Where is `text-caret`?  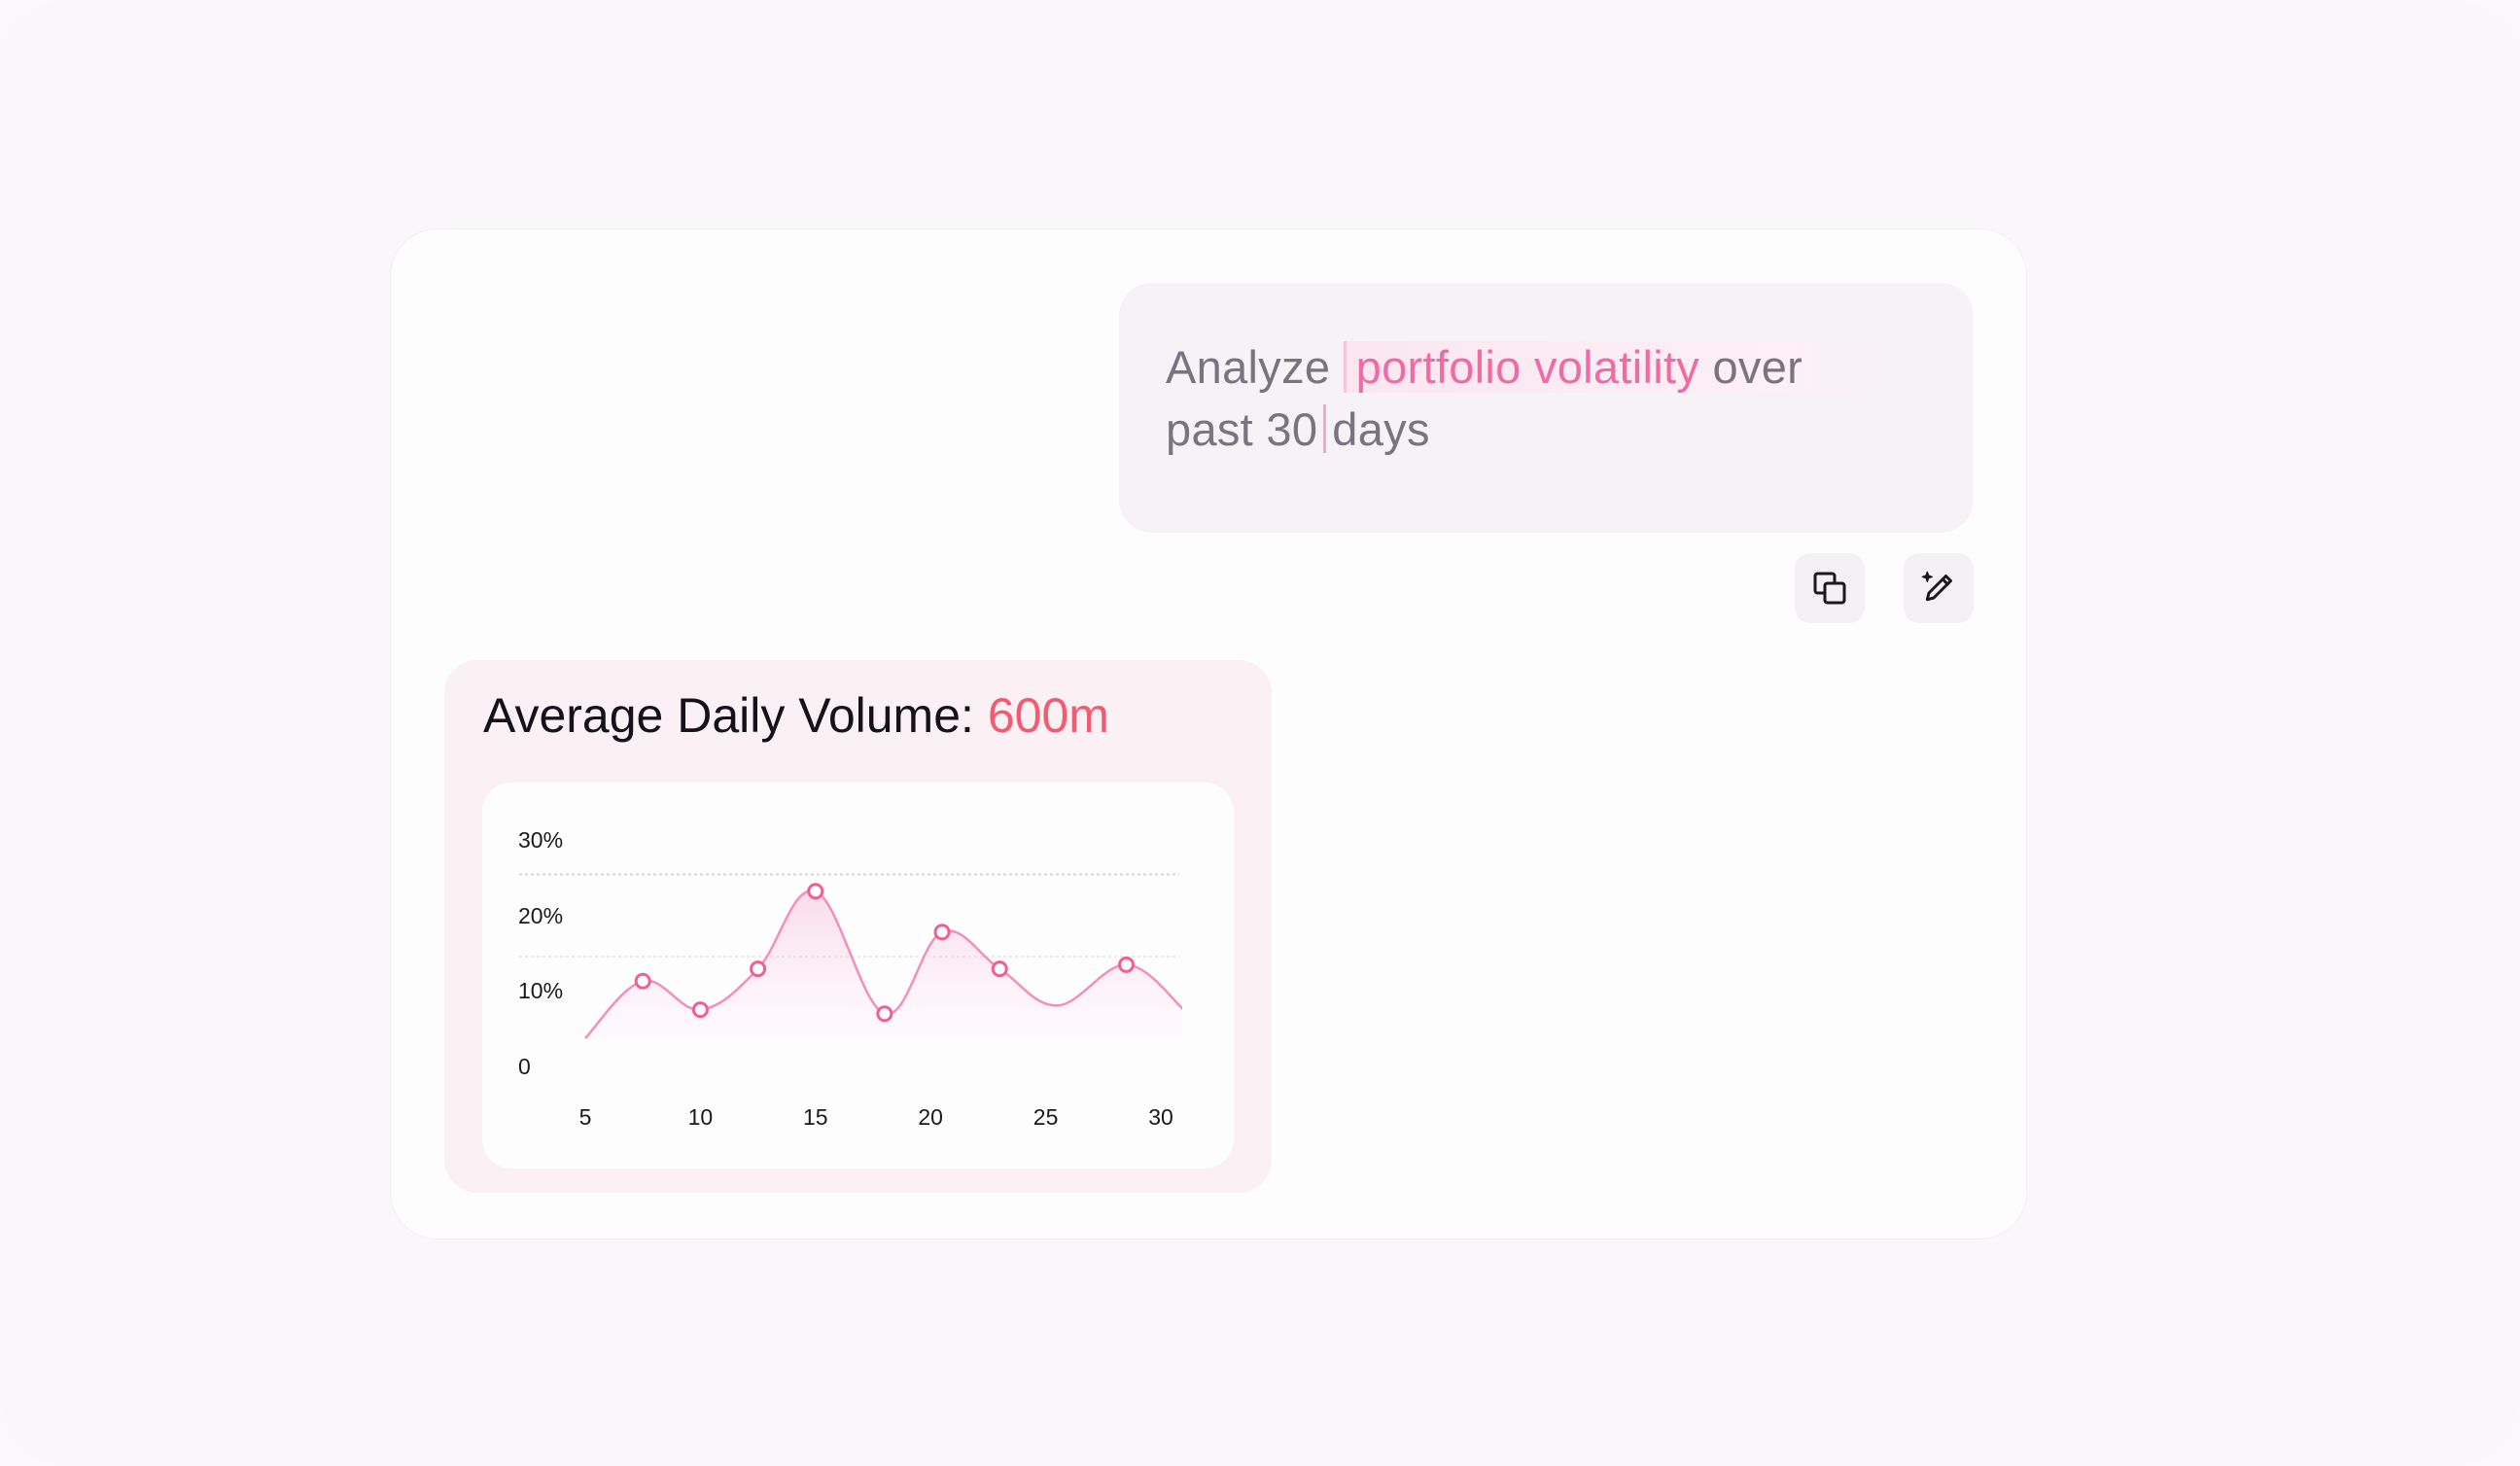
text-caret is located at coordinates (1325, 429).